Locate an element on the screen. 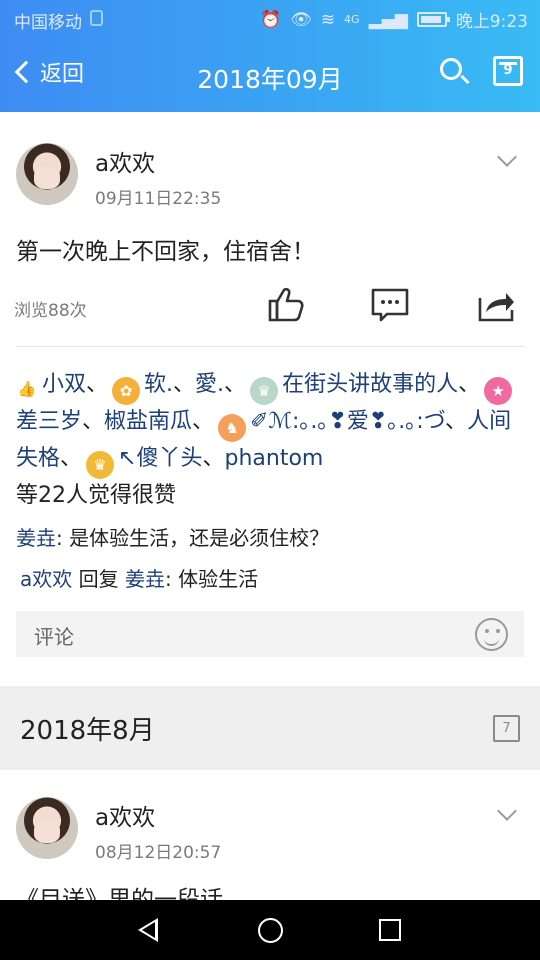 This screenshot has height=960, width=540. post-time: 09月11日22:35 is located at coordinates (158, 199).